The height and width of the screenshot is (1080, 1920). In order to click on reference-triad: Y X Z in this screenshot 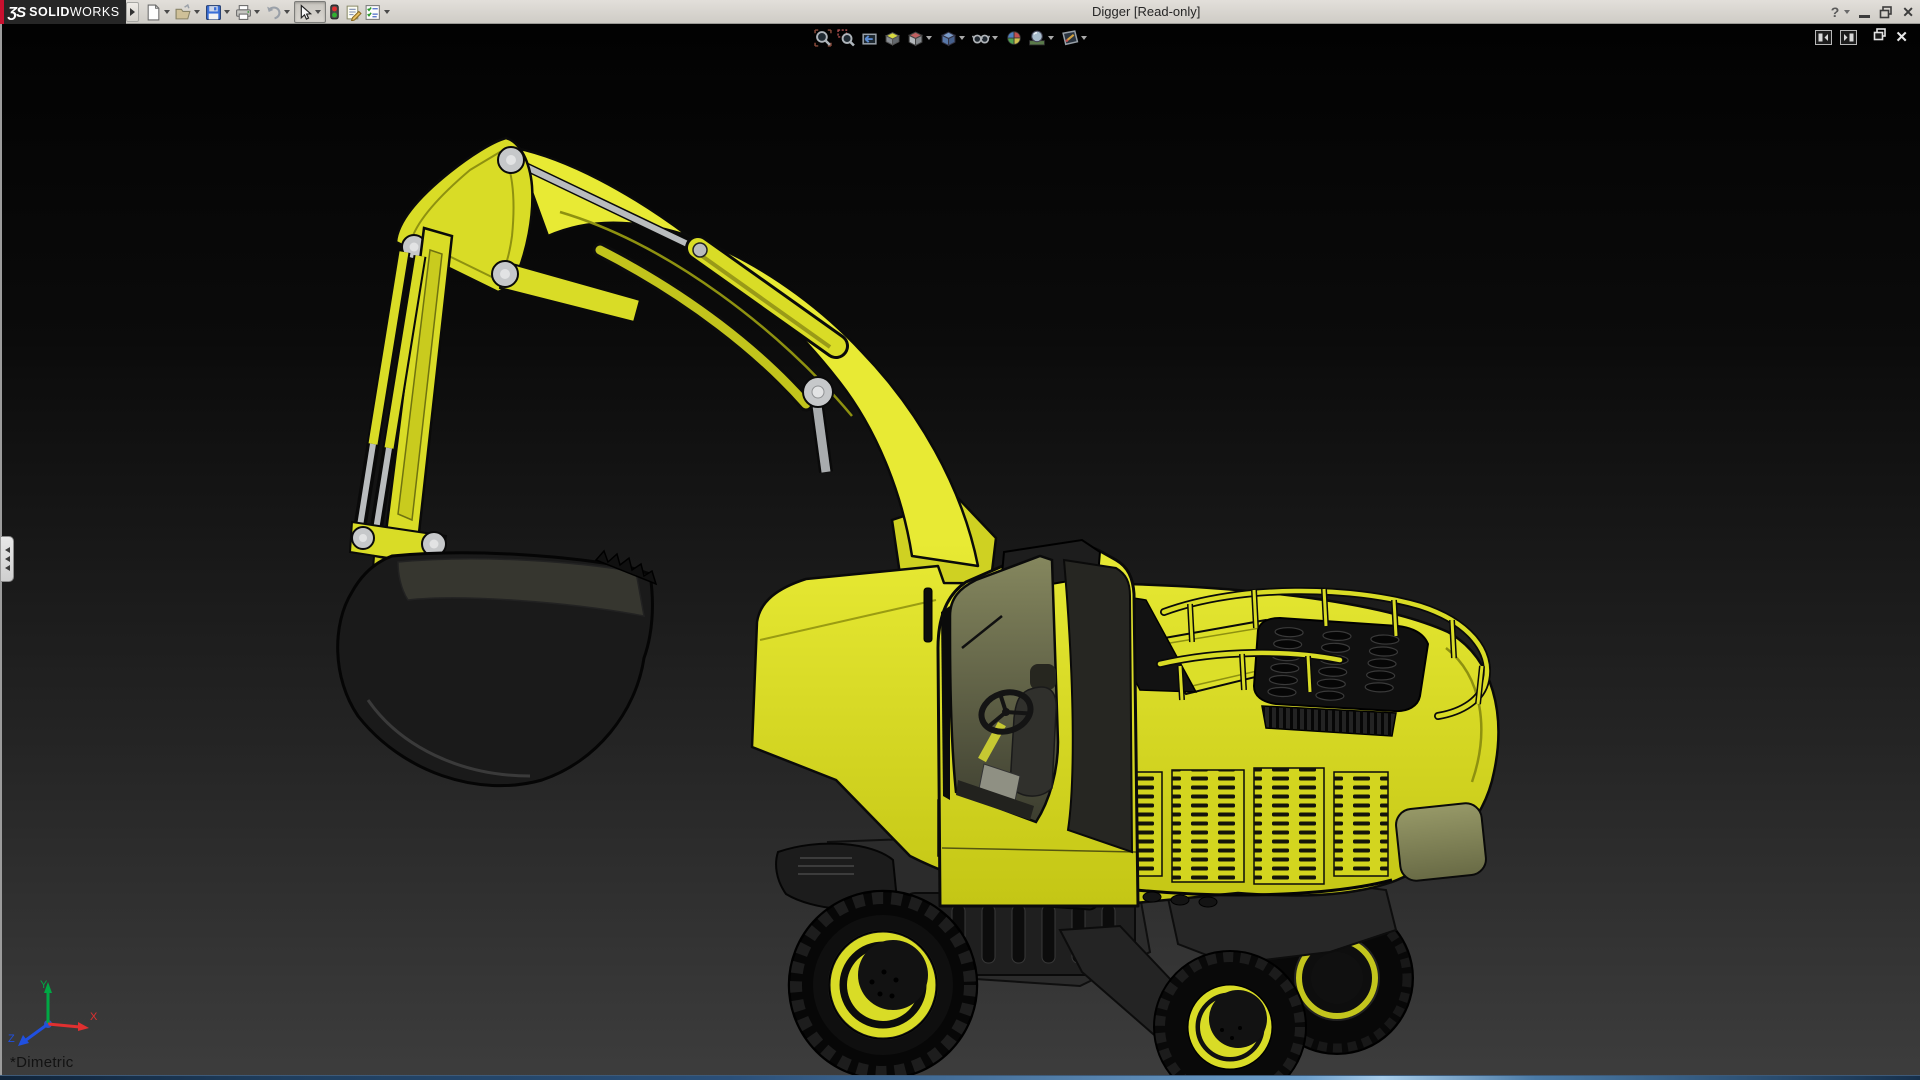, I will do `click(53, 1012)`.